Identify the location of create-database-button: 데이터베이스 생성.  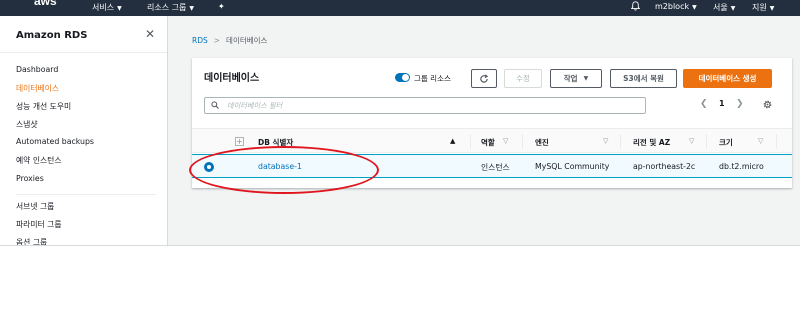
(727, 78).